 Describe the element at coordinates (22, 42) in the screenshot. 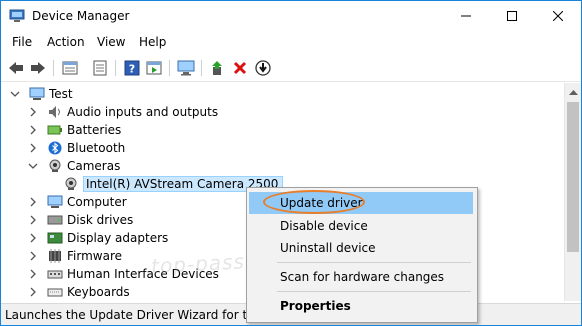

I see `menu-file: File` at that location.